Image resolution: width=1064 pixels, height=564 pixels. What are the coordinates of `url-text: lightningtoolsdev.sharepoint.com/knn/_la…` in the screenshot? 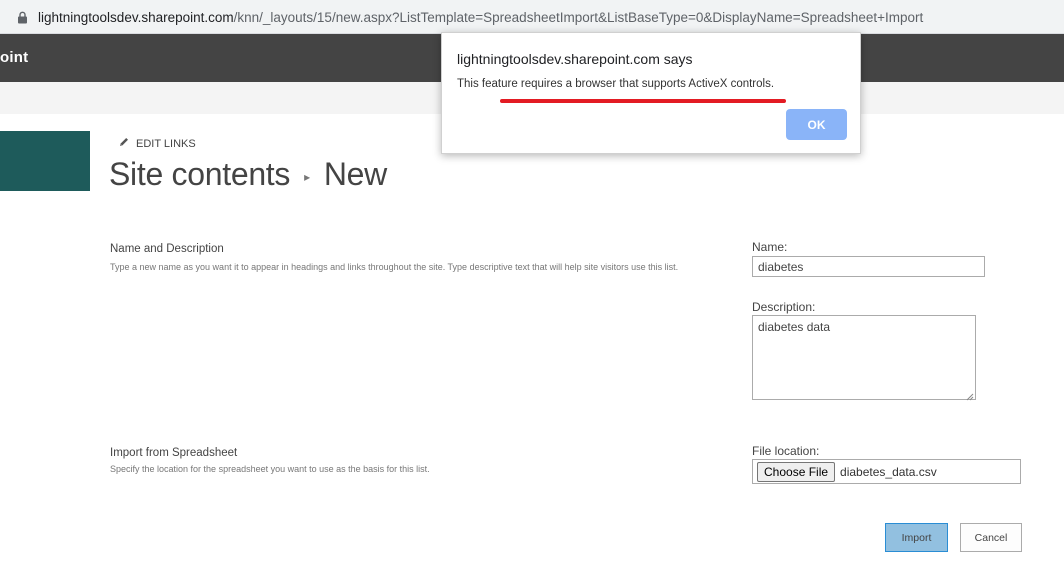 It's located at (480, 17).